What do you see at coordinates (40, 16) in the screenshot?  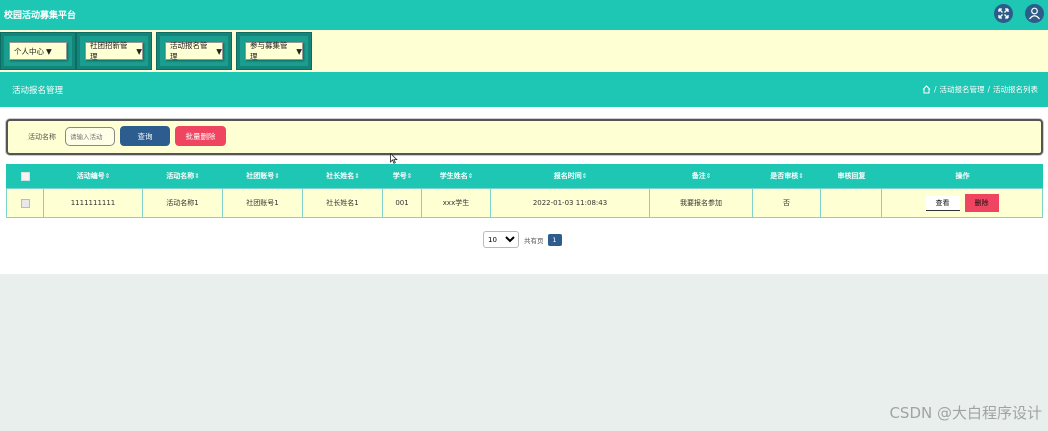 I see `app-title: 校园活动募集平台` at bounding box center [40, 16].